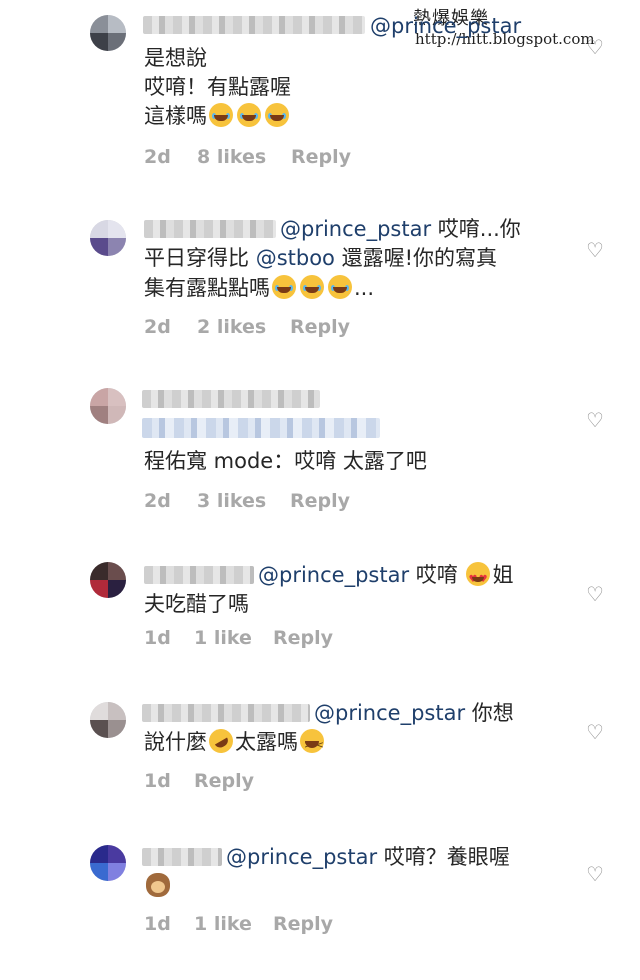 This screenshot has width=640, height=980. I want to click on comment-text: 集有露點點嗎, so click(207, 288).